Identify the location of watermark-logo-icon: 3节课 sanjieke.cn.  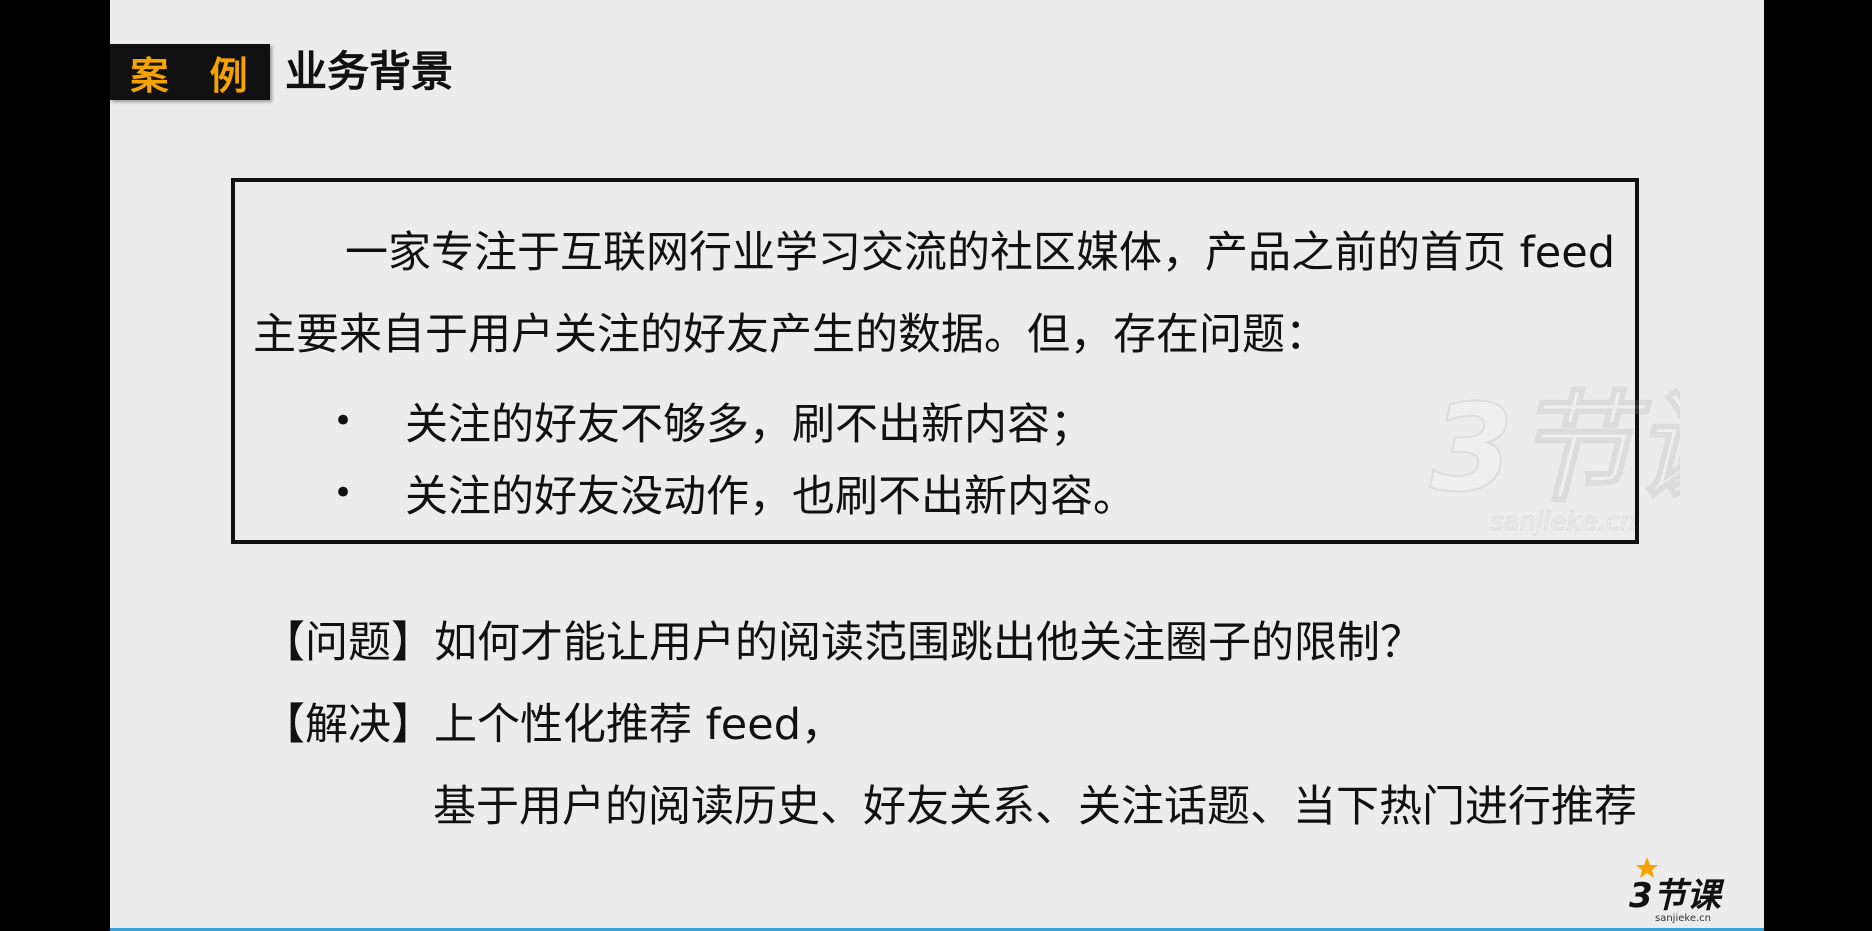
(1554, 459).